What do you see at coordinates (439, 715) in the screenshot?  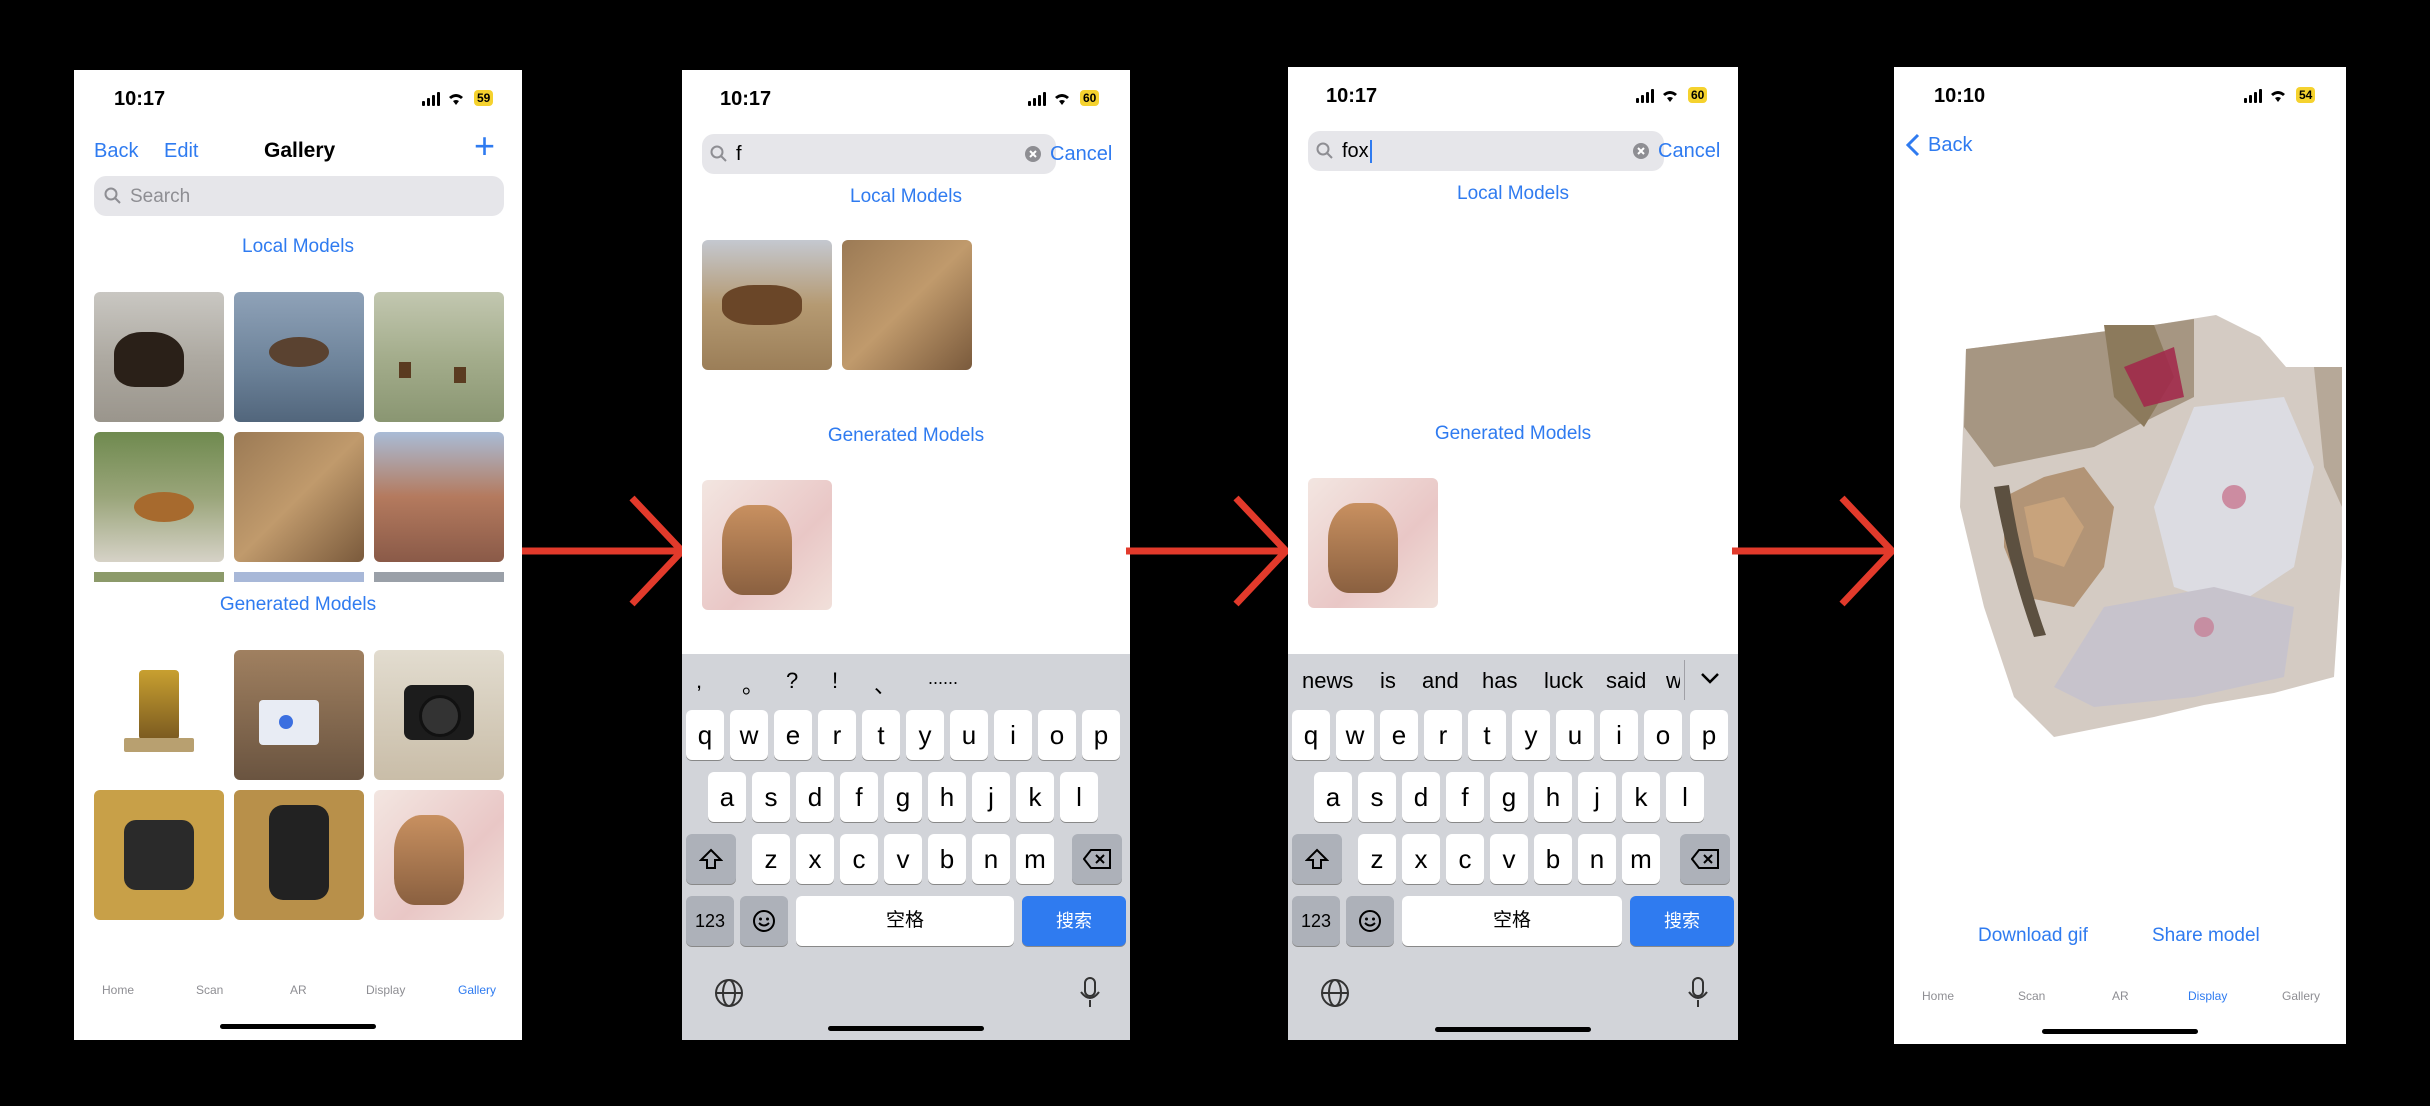 I see `model-thumb-camera` at bounding box center [439, 715].